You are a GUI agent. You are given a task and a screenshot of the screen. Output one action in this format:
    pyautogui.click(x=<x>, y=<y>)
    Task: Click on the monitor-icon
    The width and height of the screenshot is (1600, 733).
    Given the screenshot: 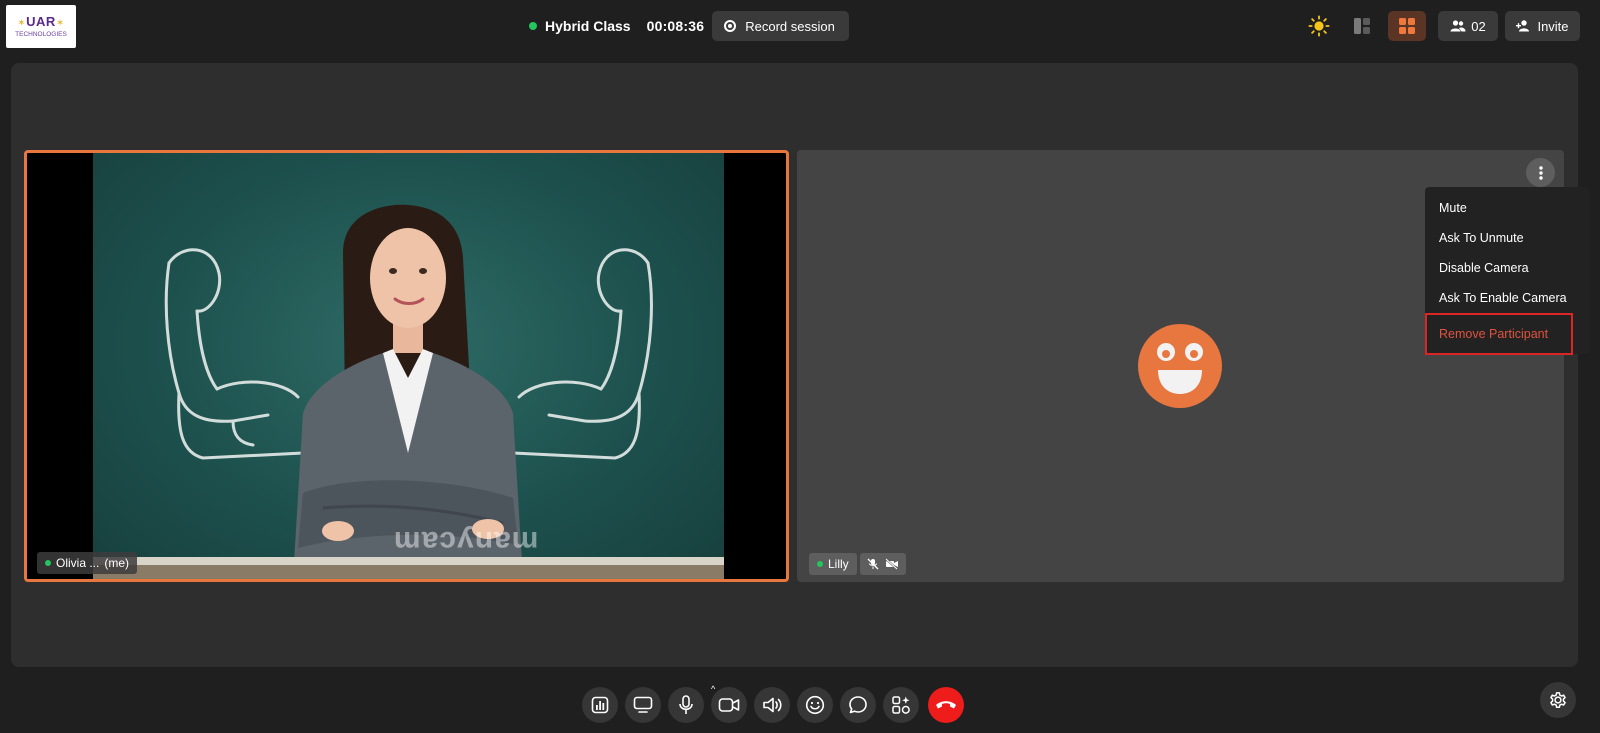 What is the action you would take?
    pyautogui.click(x=643, y=704)
    